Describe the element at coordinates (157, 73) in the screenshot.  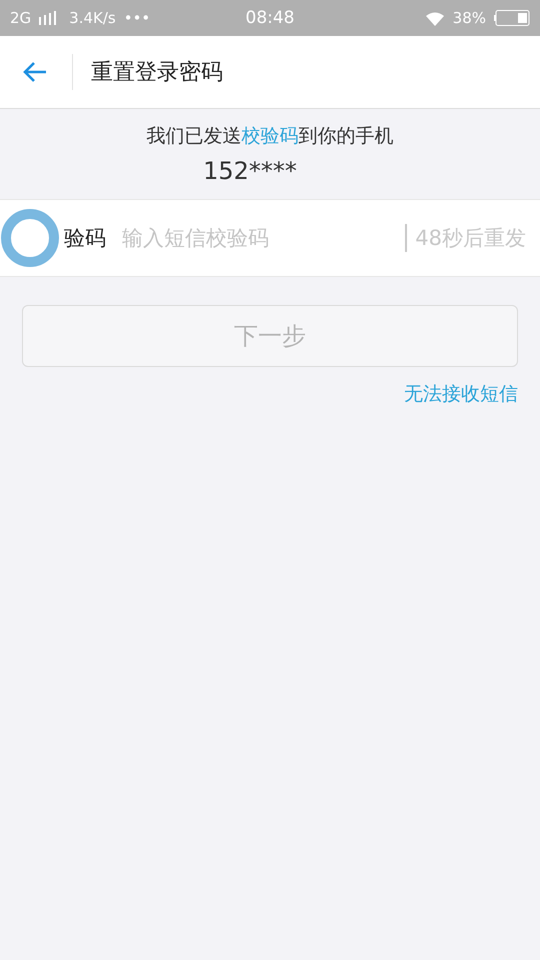
I see `page-title: 重置登录密码` at that location.